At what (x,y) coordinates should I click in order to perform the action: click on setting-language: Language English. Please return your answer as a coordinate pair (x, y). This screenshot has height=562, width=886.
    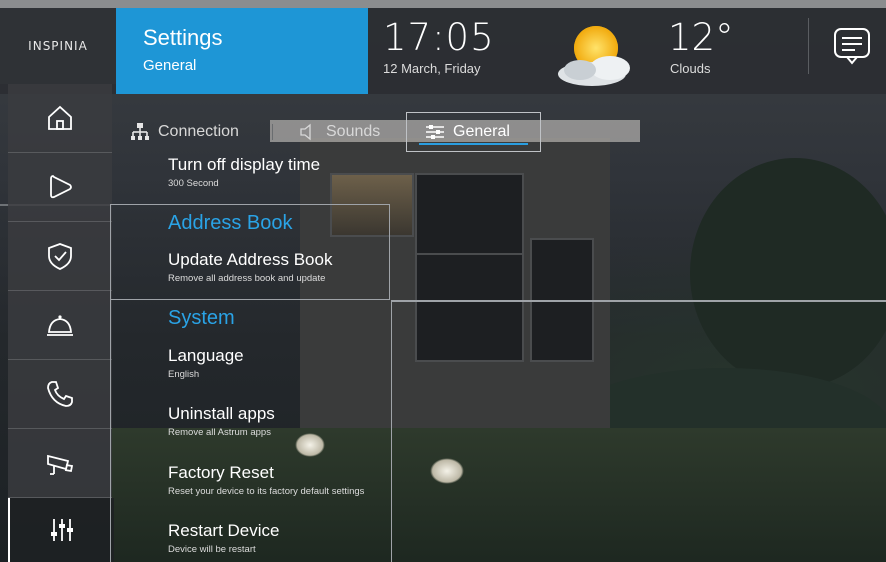
    Looking at the image, I should click on (206, 363).